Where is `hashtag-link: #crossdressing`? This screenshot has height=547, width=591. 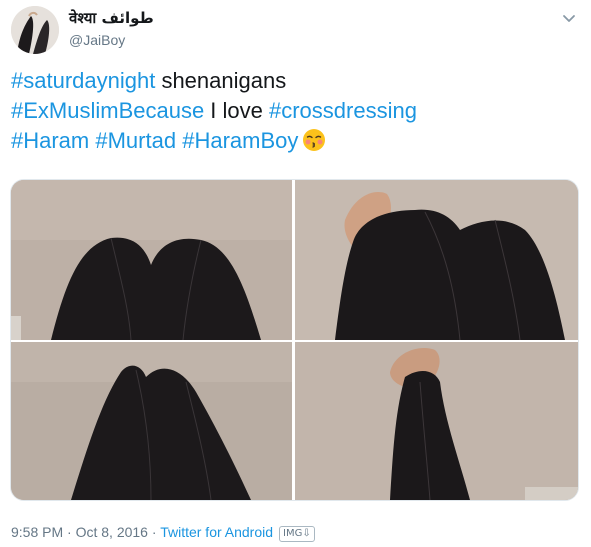
hashtag-link: #crossdressing is located at coordinates (343, 110).